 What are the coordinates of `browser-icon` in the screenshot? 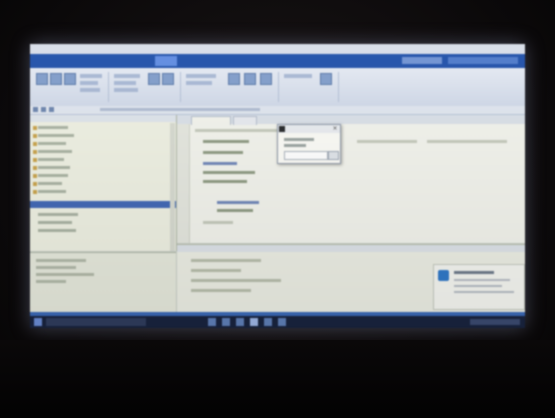 It's located at (226, 322).